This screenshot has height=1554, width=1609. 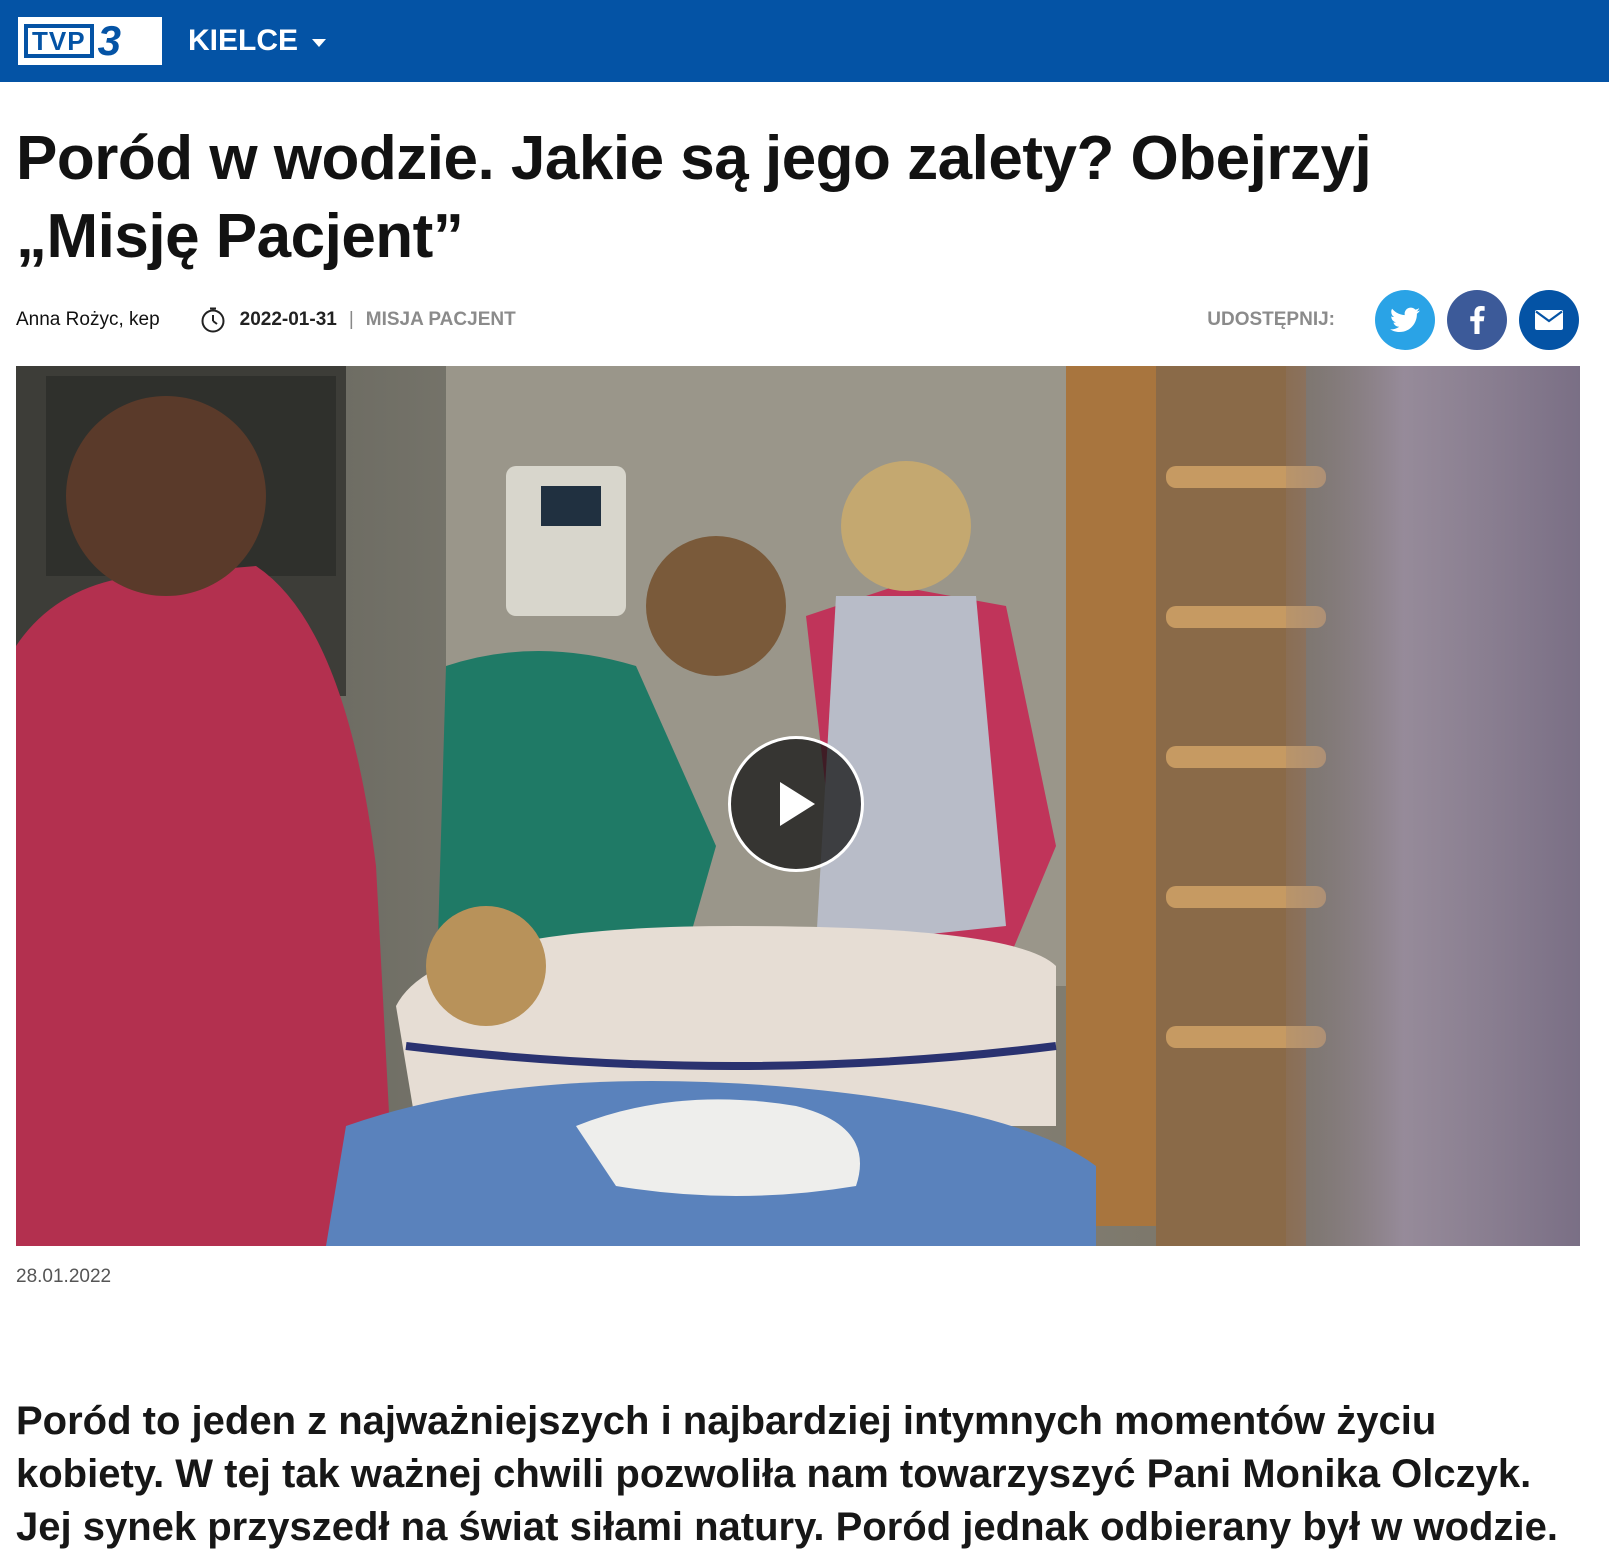 I want to click on share-label: UDOSTĘPNIJ:, so click(x=1271, y=319).